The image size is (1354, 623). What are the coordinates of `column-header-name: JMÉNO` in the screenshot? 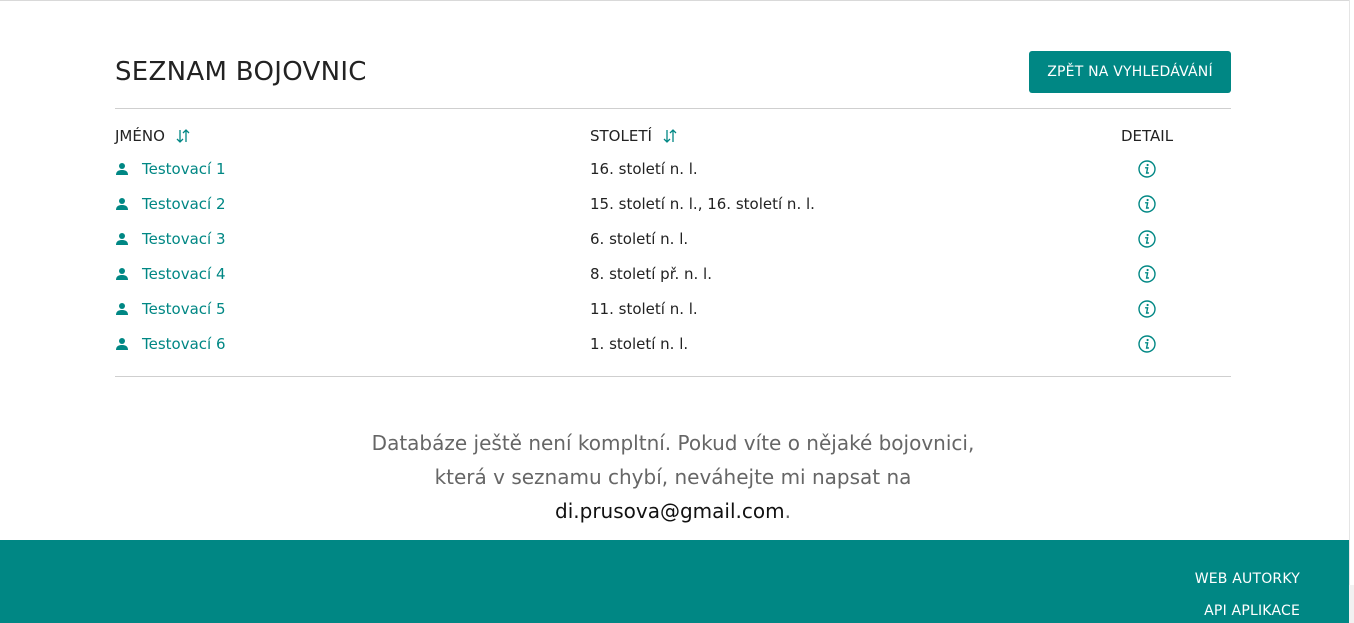 It's located at (153, 136).